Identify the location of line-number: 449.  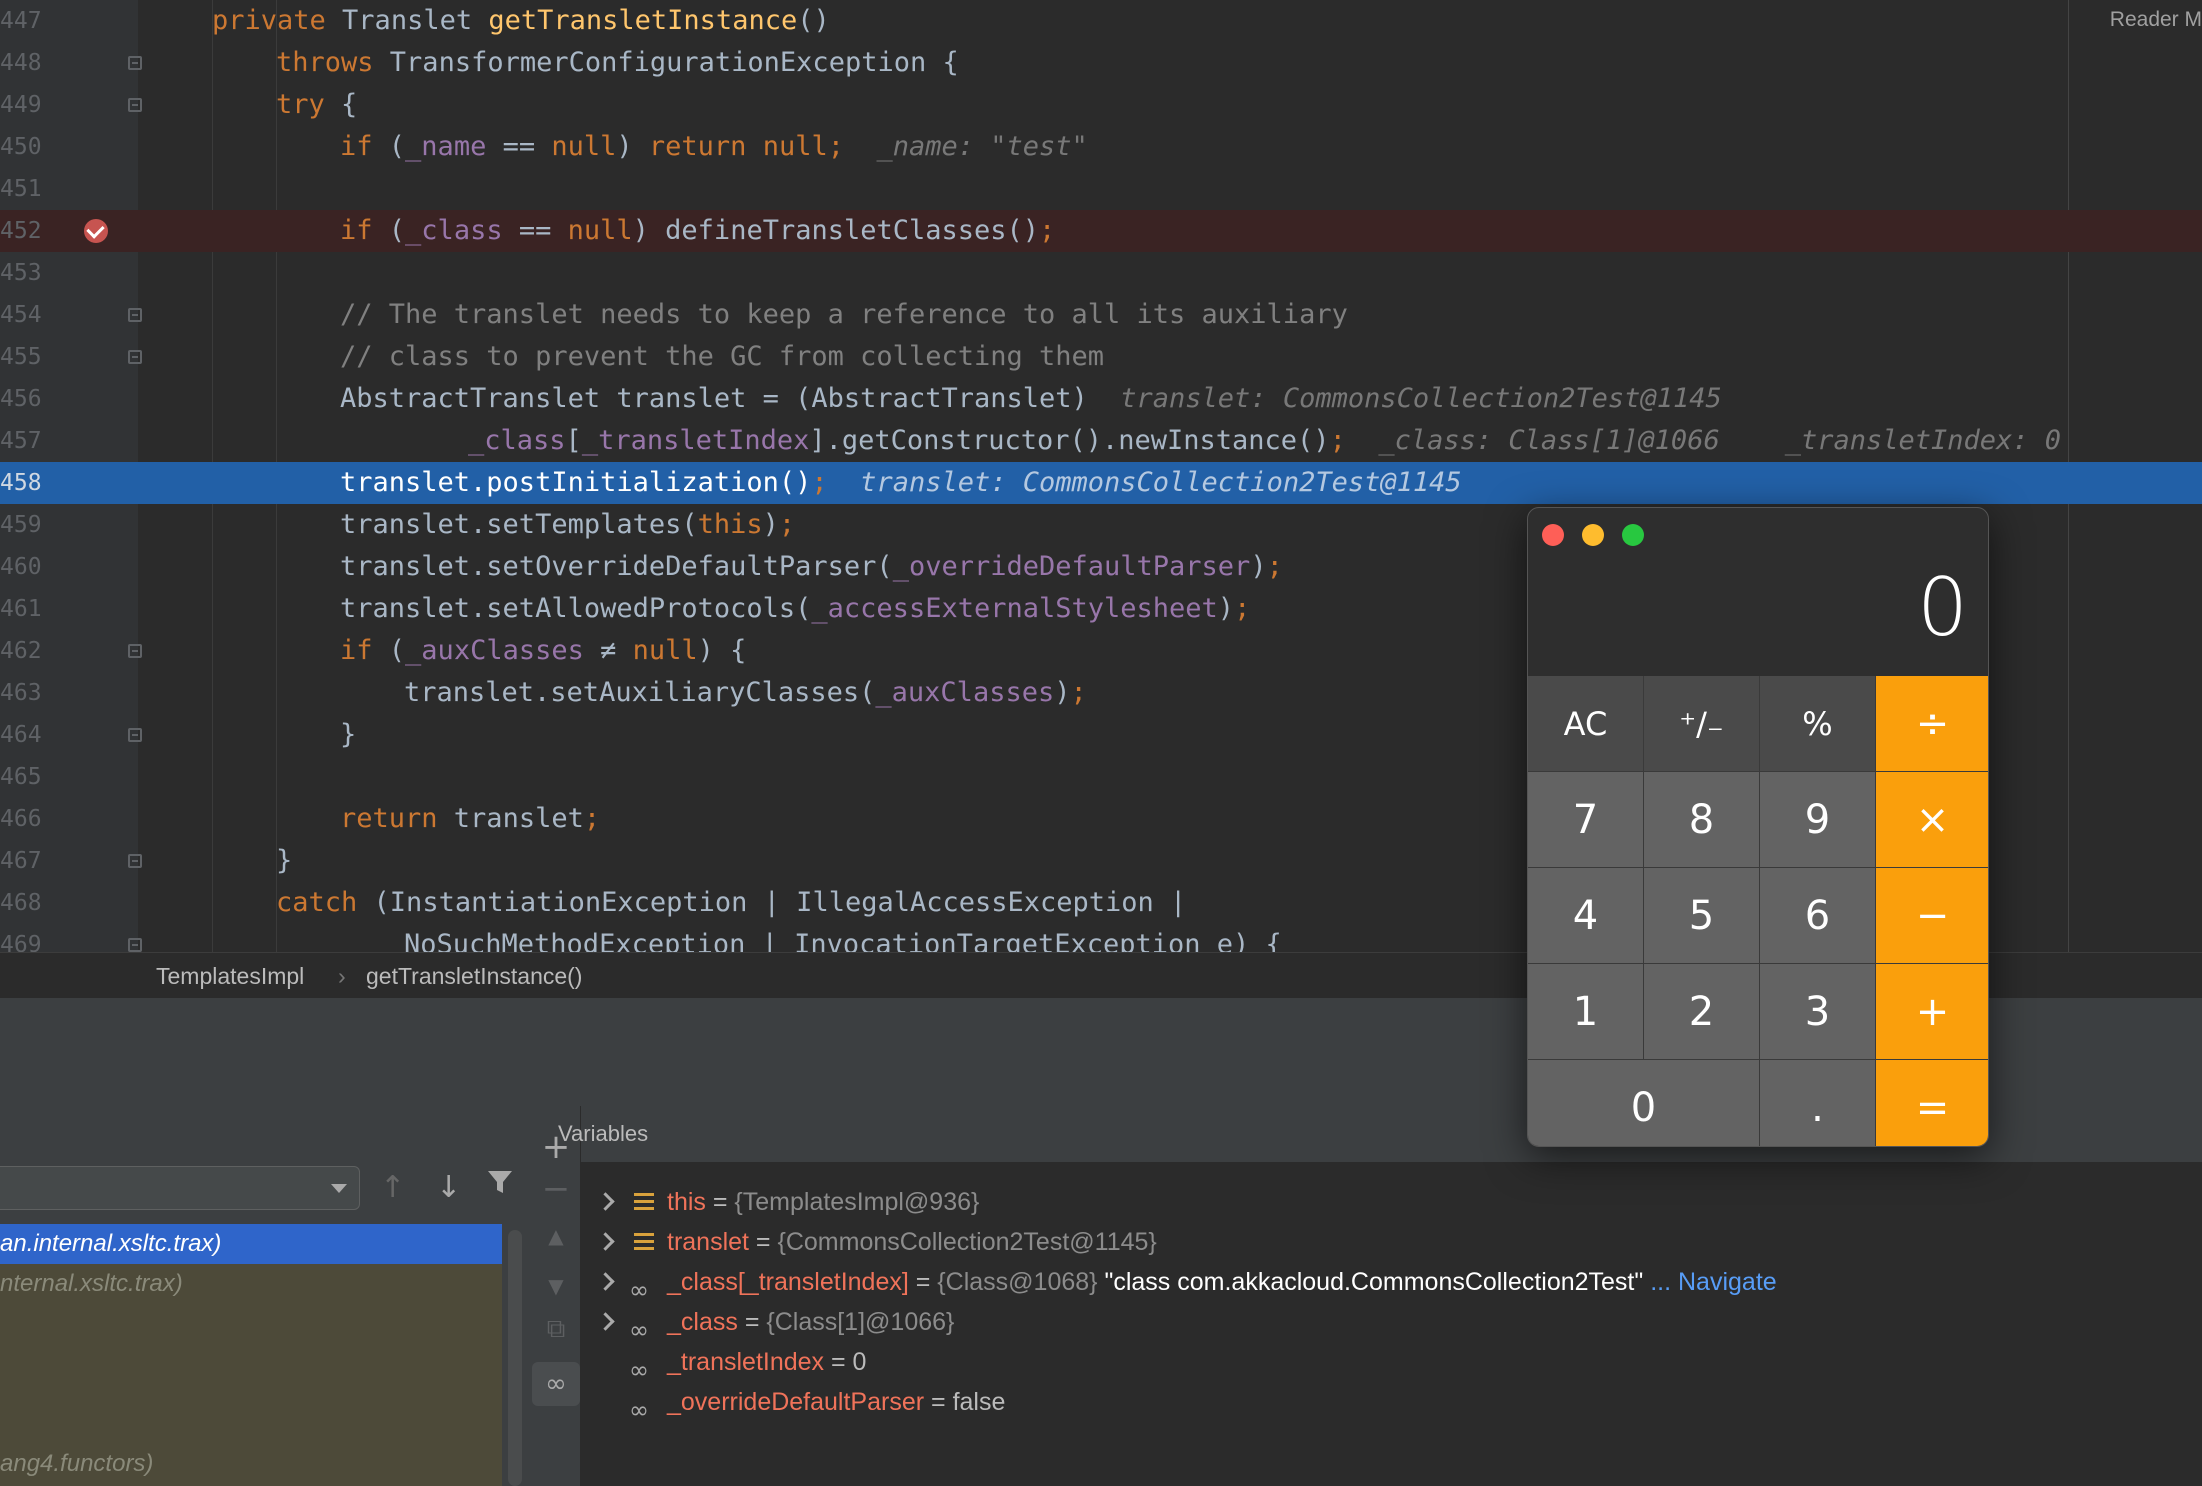
(21, 105).